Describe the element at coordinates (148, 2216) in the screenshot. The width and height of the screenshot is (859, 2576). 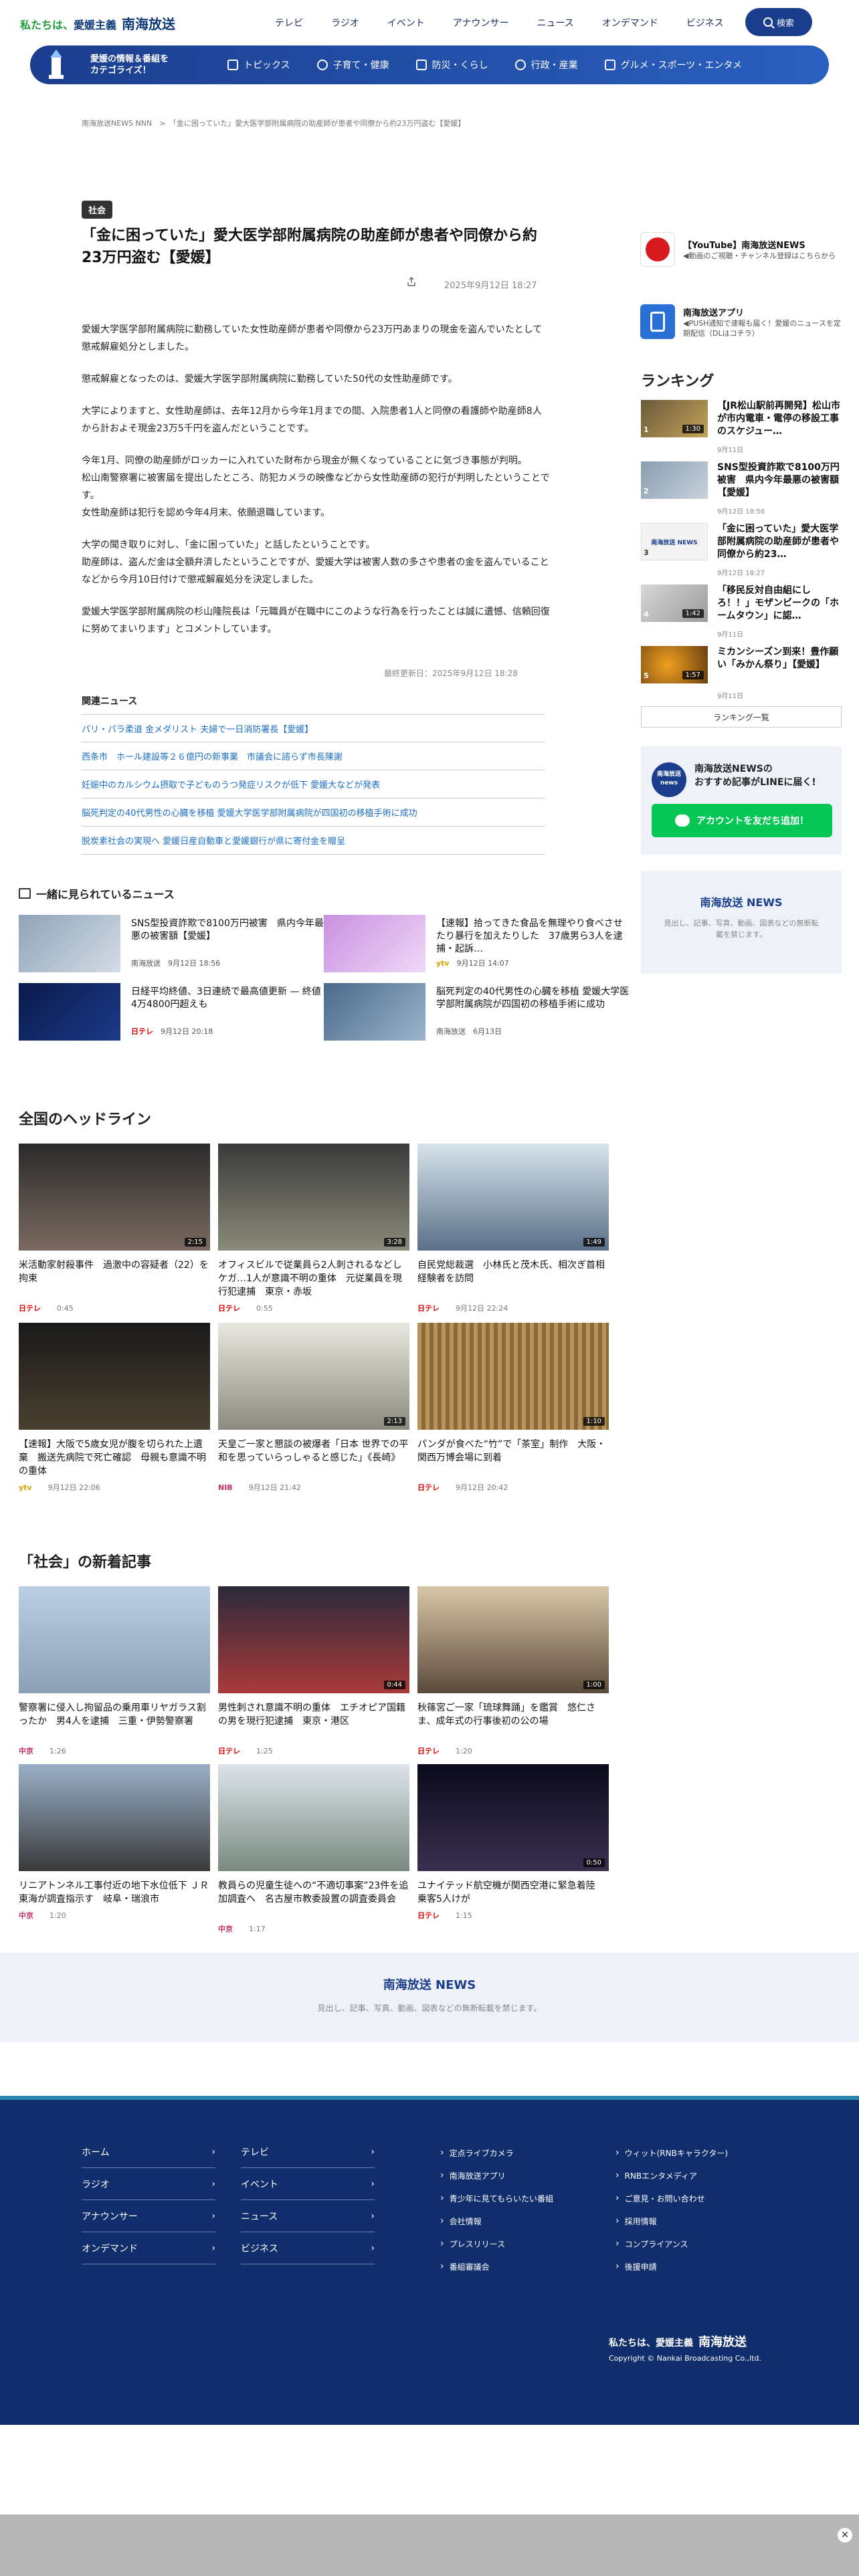
I see `footer-link: アナウンサー ›` at that location.